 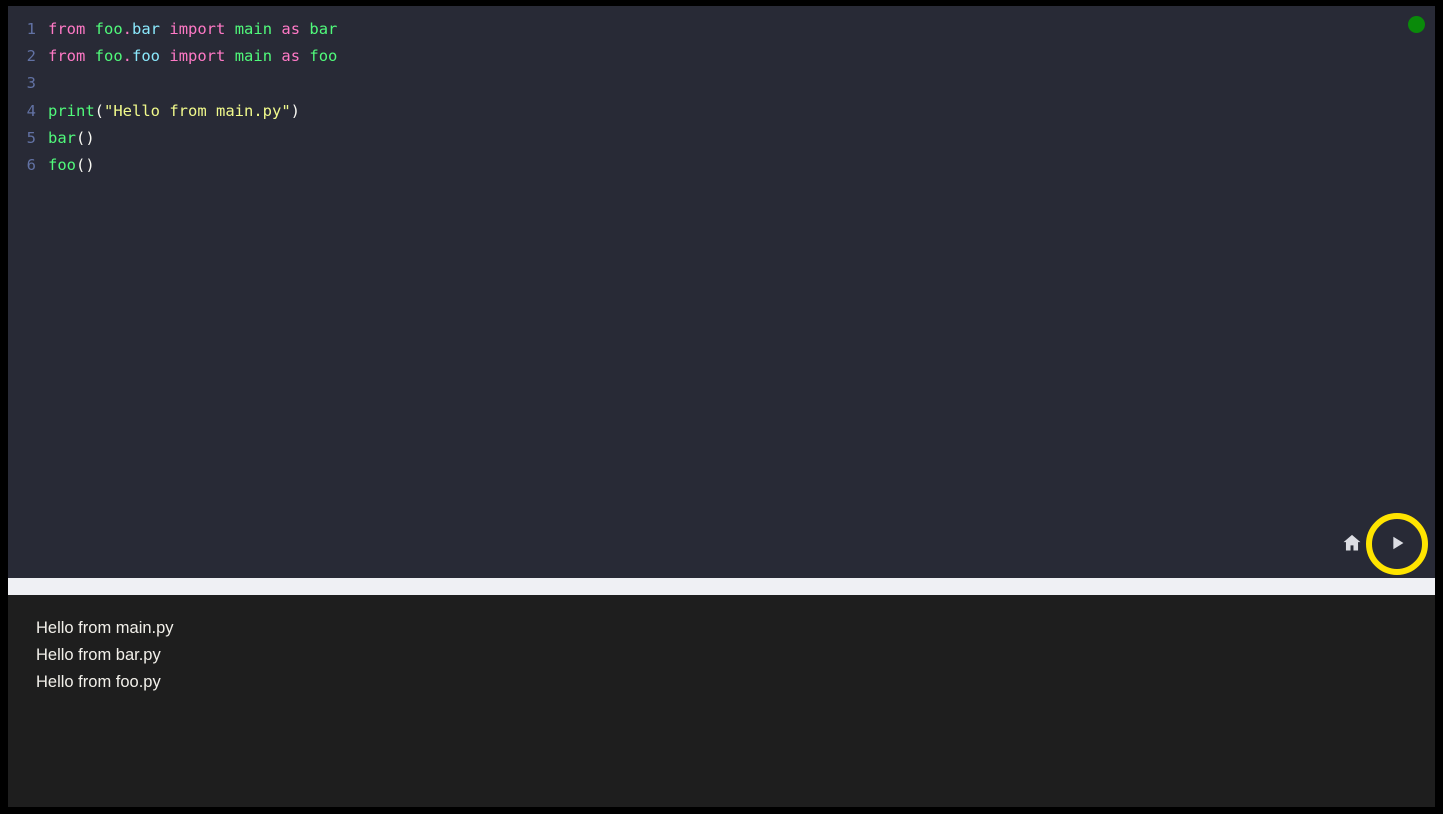 What do you see at coordinates (721, 586) in the screenshot?
I see `pane-resize-divider` at bounding box center [721, 586].